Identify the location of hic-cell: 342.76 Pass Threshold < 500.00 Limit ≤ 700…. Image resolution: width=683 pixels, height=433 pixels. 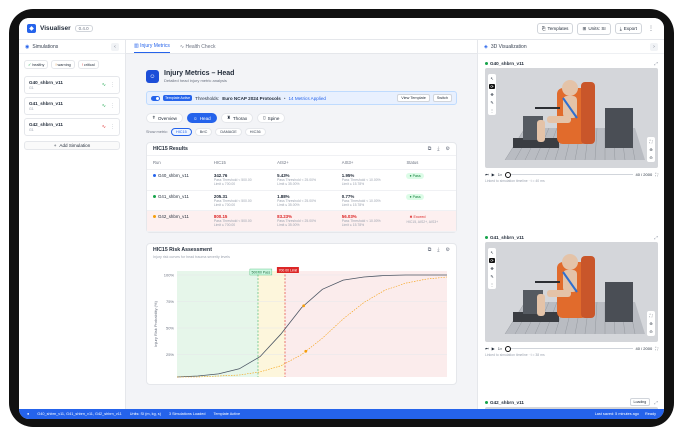
(239, 180).